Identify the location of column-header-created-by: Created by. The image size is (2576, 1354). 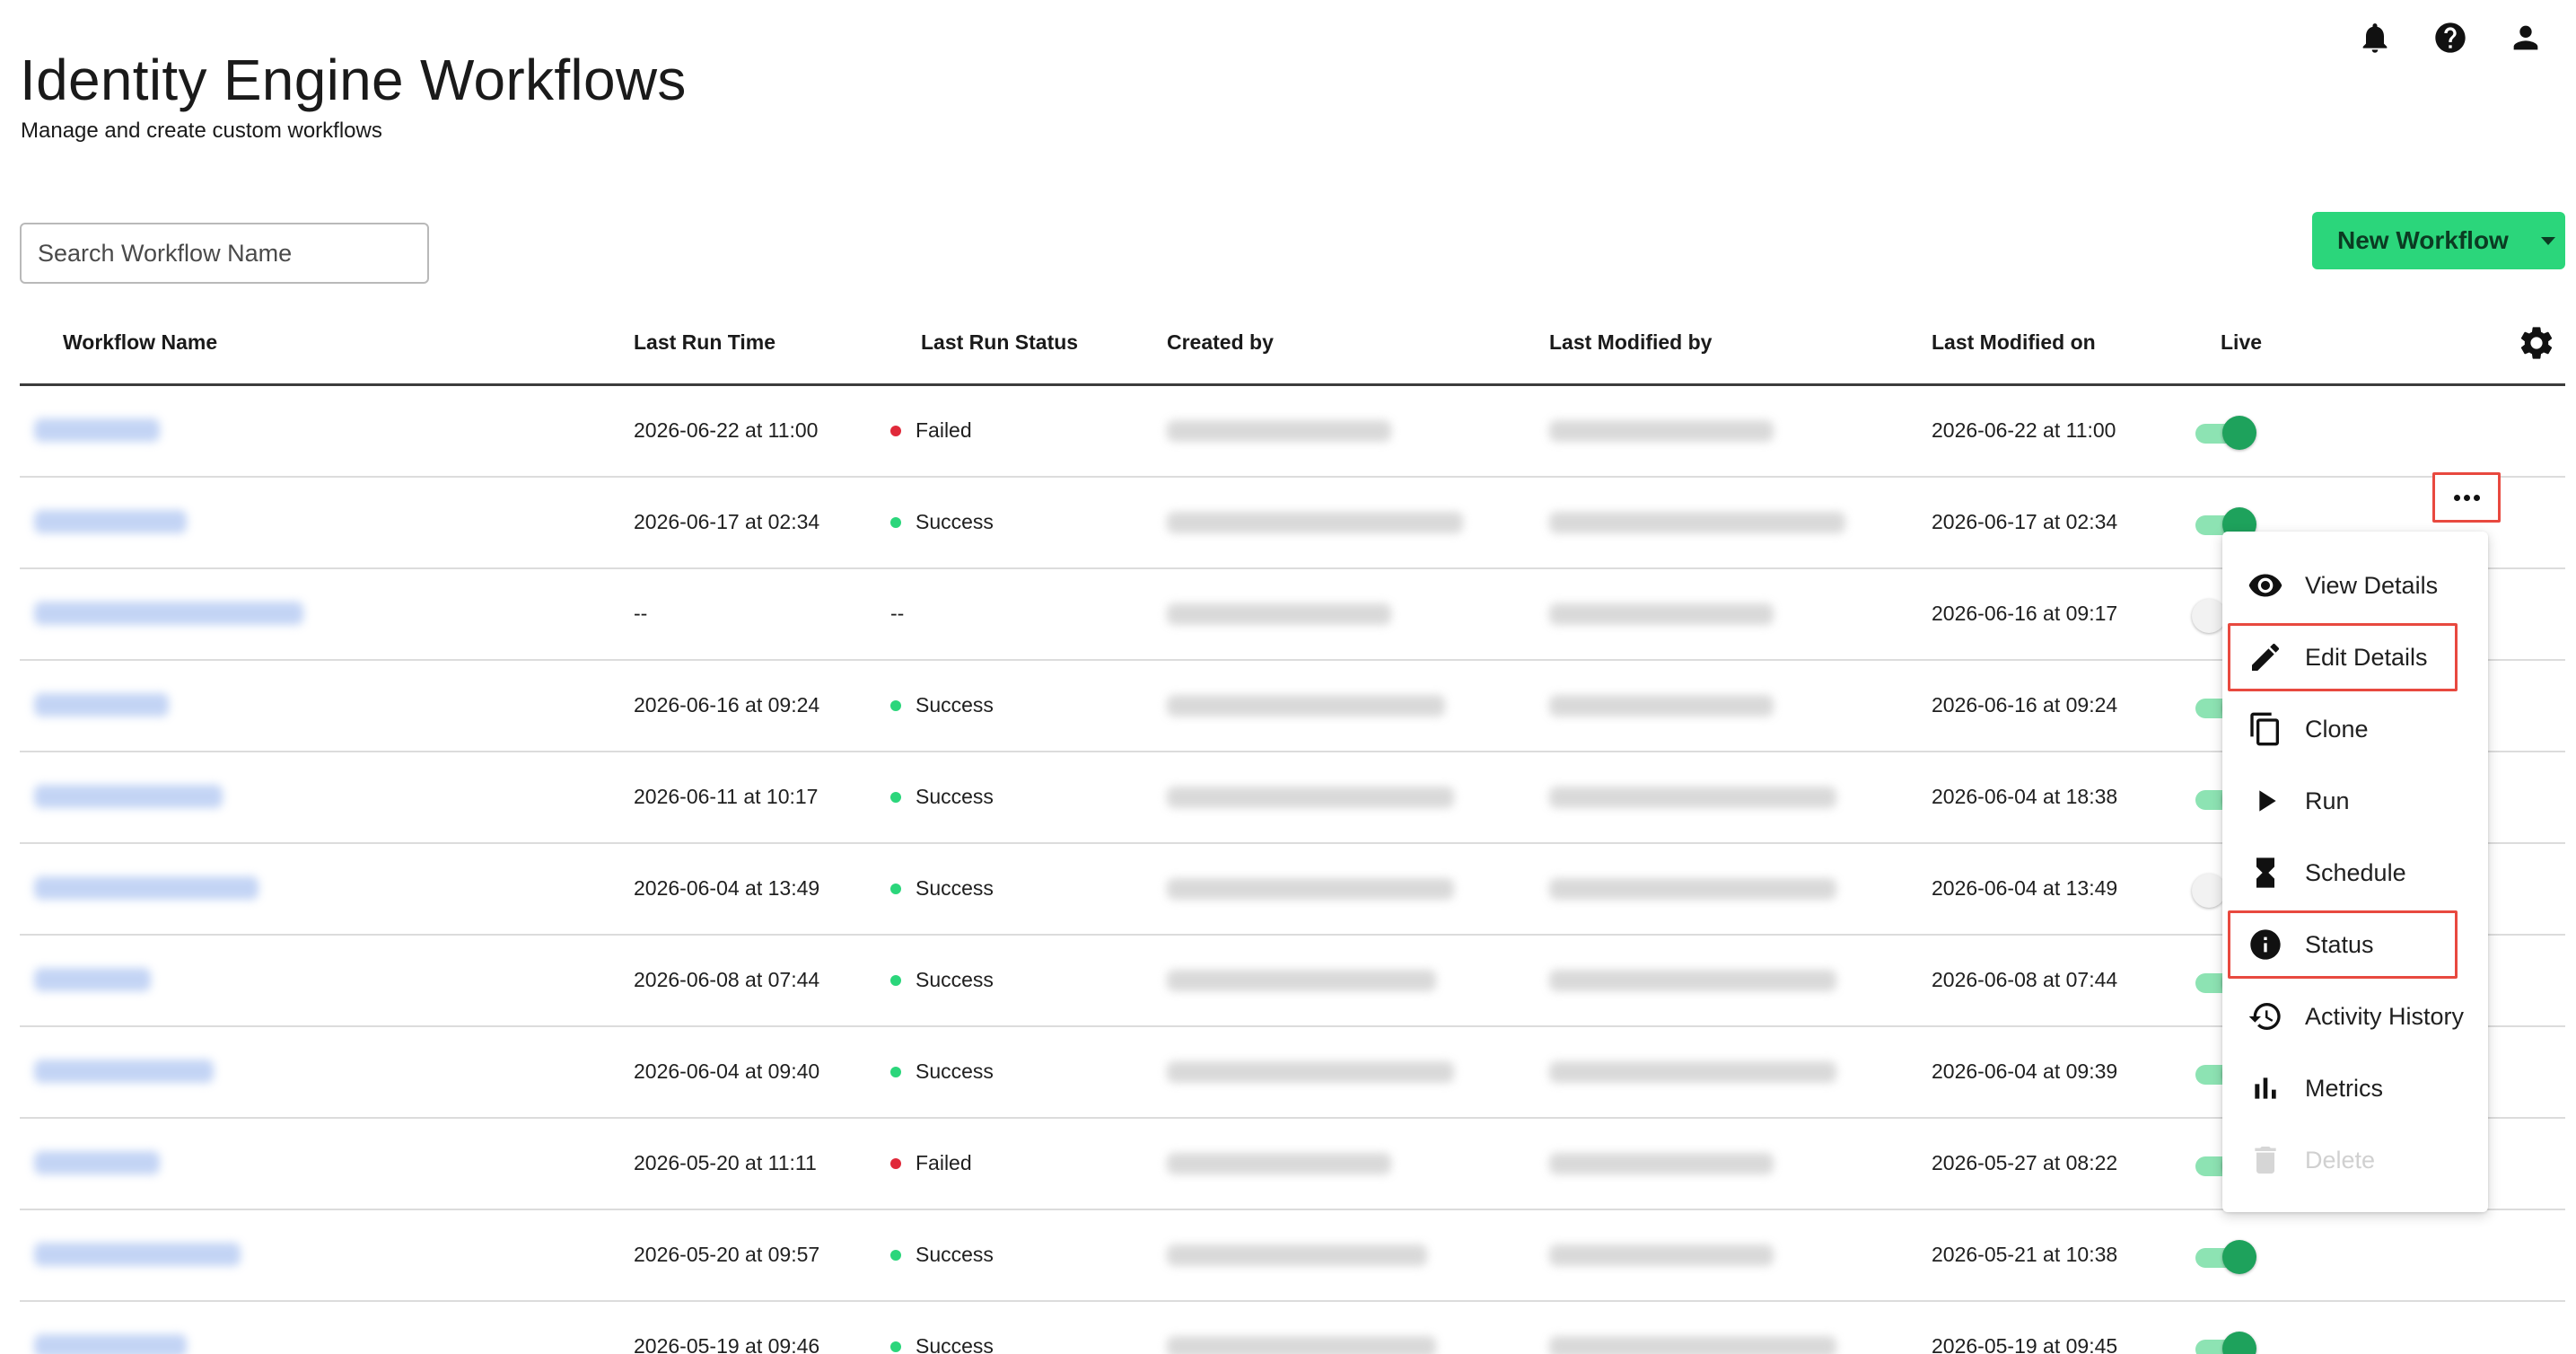
(1220, 342).